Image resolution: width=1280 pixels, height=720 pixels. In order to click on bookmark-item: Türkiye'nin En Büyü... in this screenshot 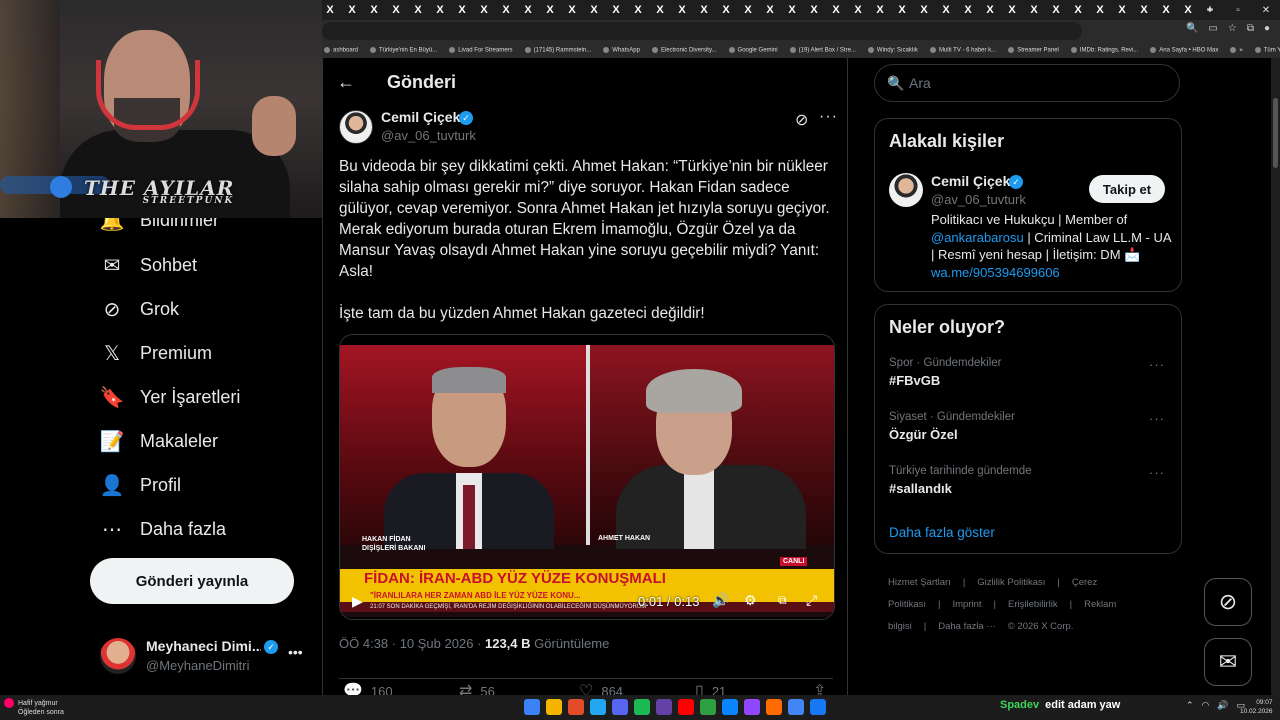, I will do `click(403, 50)`.